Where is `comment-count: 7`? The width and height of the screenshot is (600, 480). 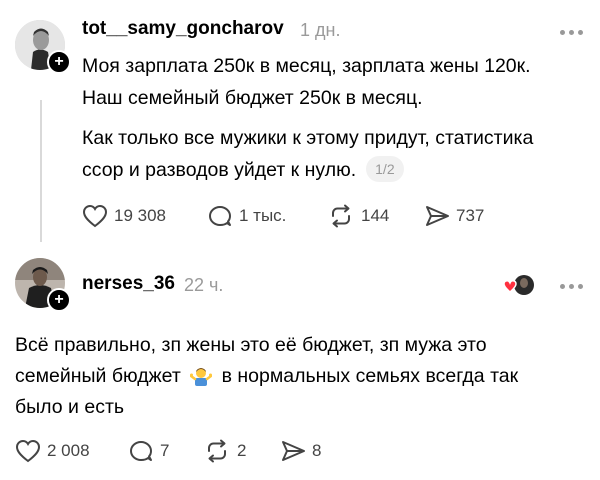 comment-count: 7 is located at coordinates (165, 450).